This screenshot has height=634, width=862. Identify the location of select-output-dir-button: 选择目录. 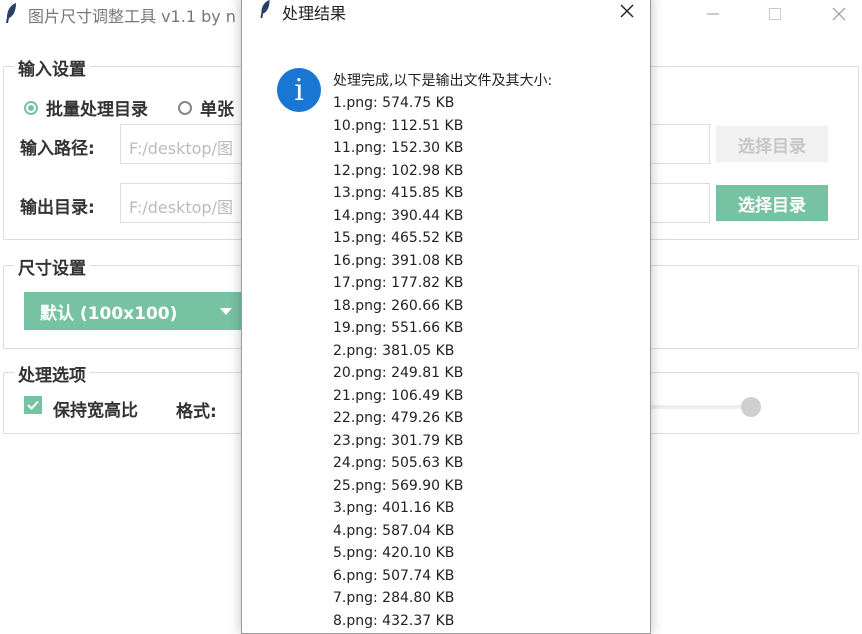
(772, 203).